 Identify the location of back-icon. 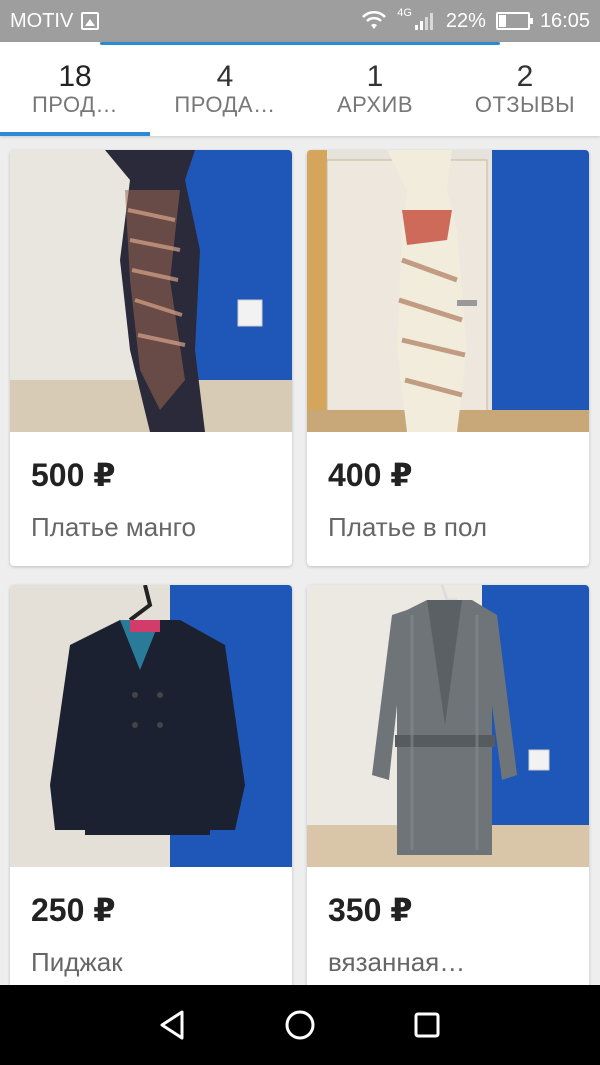
(172, 1025).